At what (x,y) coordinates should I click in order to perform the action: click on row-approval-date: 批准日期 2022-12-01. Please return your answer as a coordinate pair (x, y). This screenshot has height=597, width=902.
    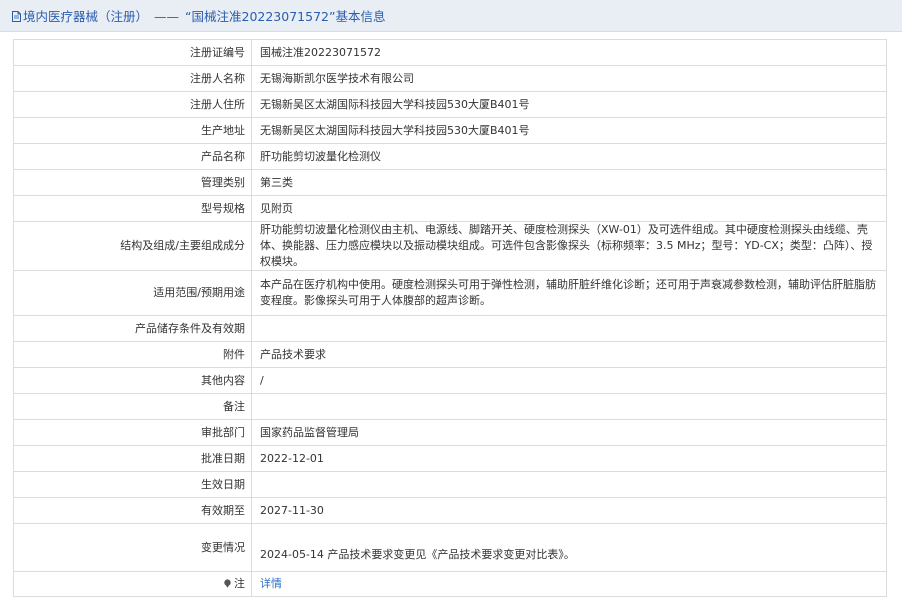
    Looking at the image, I should click on (450, 458).